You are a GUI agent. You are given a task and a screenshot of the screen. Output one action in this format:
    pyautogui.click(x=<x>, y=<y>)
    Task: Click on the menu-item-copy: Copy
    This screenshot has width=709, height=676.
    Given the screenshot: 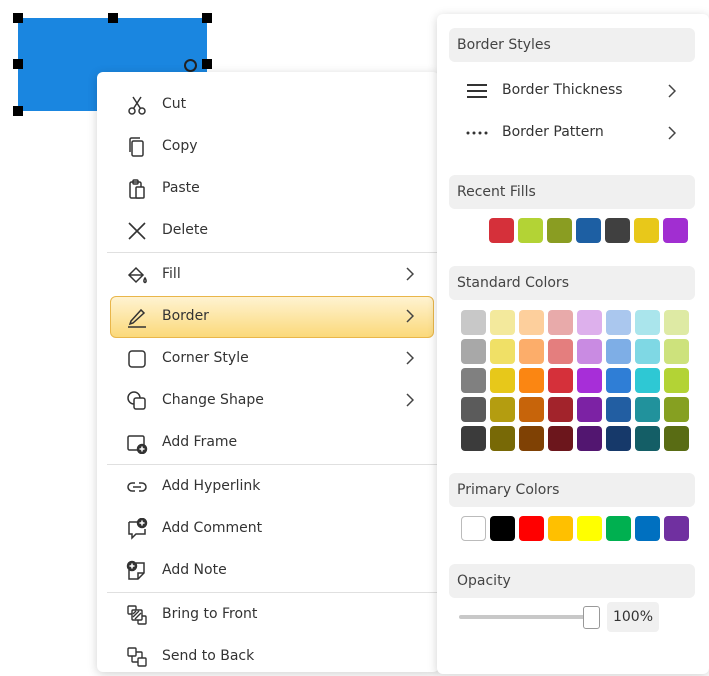 What is the action you would take?
    pyautogui.click(x=267, y=146)
    